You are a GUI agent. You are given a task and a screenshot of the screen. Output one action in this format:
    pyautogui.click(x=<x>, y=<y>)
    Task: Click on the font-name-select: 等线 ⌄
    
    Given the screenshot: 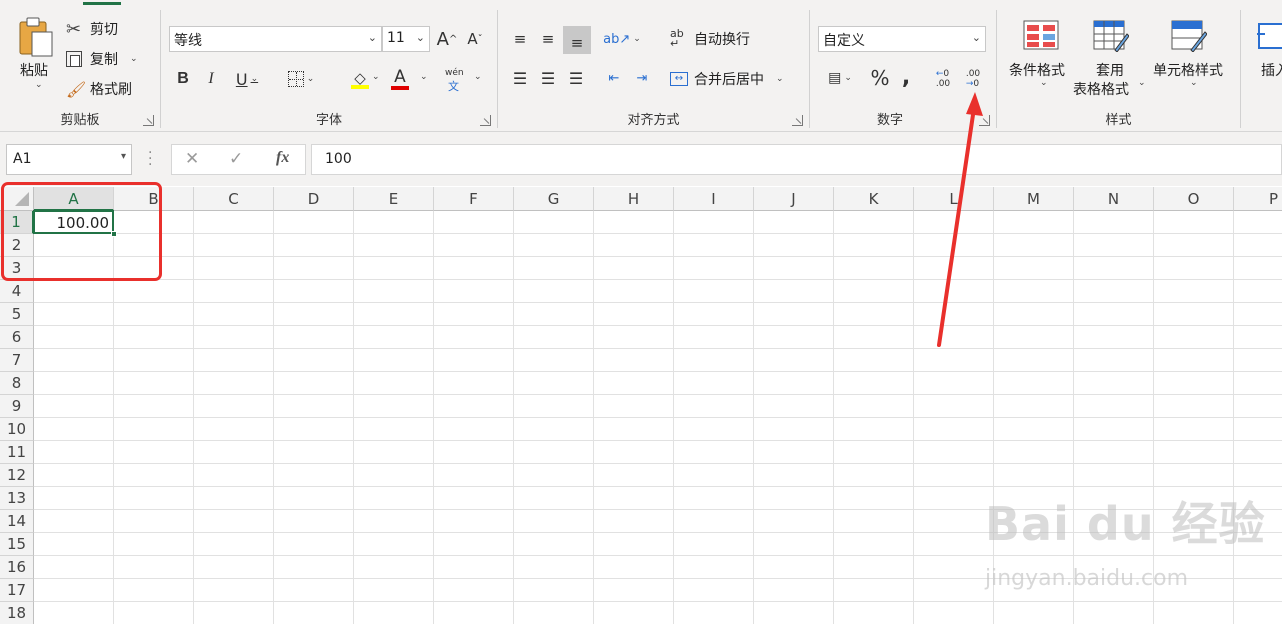 What is the action you would take?
    pyautogui.click(x=275, y=39)
    